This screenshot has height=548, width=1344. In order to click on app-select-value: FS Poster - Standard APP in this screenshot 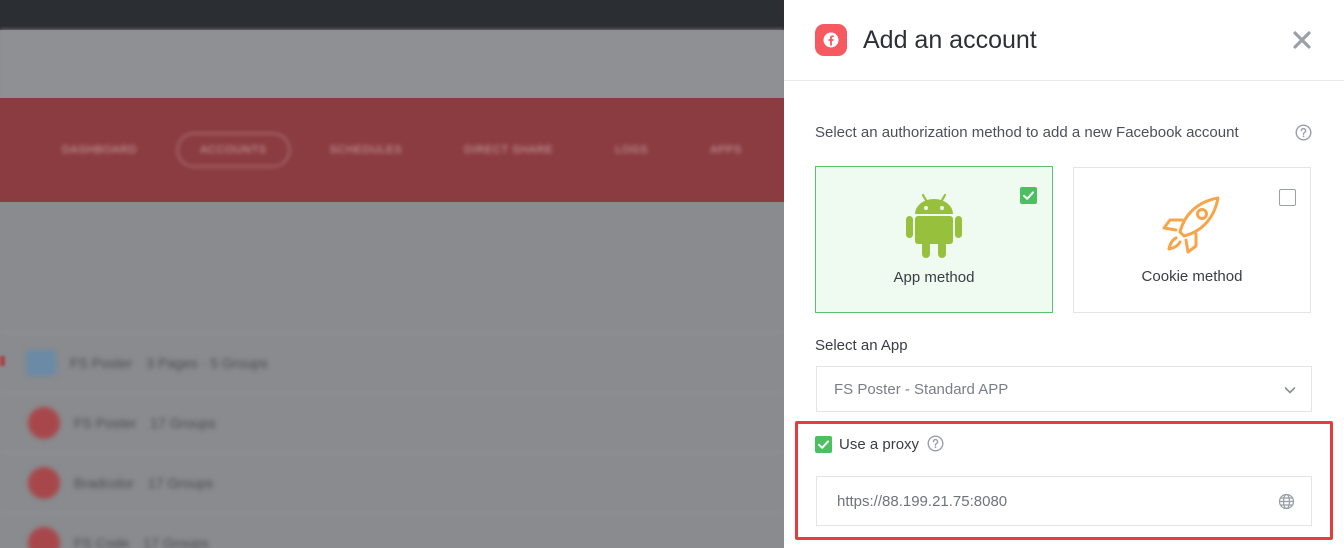, I will do `click(921, 389)`.